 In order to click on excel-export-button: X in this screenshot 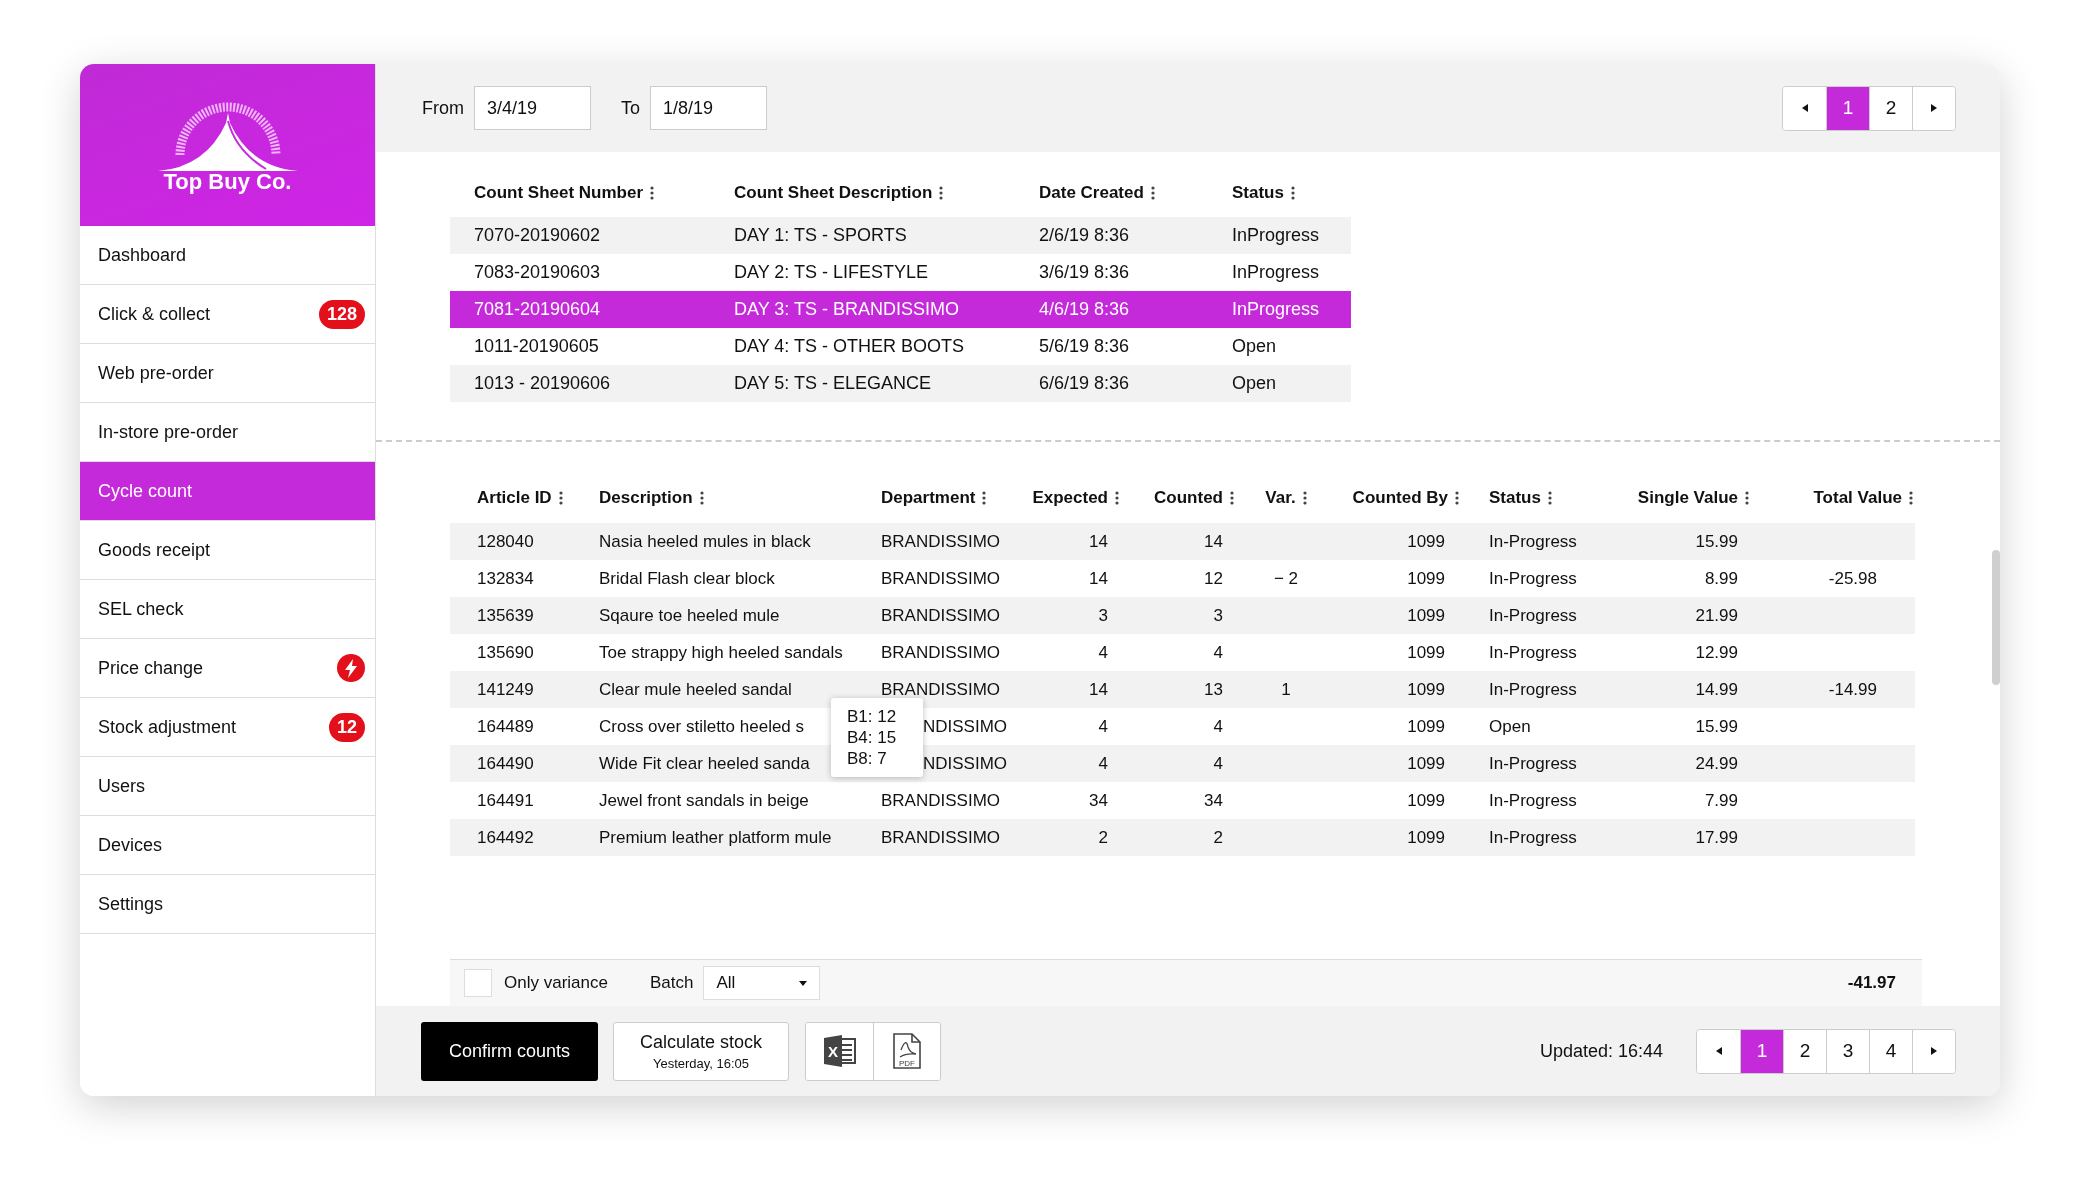, I will do `click(839, 1051)`.